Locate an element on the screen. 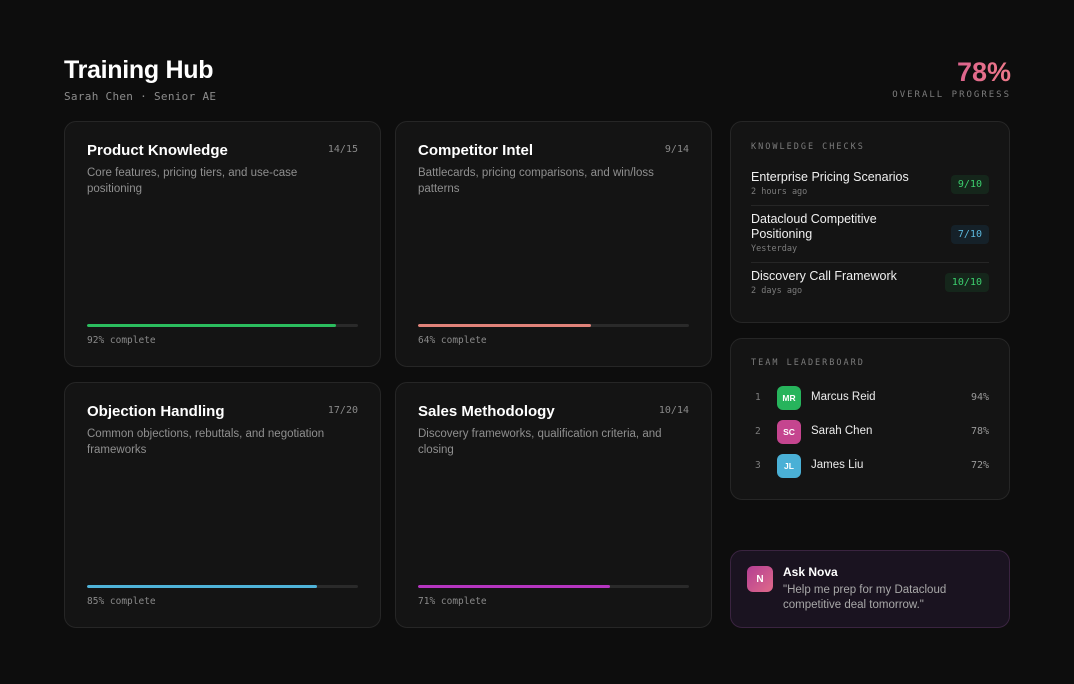 This screenshot has height=684, width=1074. knowledge-check-name: Enterprise Pricing Scenarios is located at coordinates (830, 177).